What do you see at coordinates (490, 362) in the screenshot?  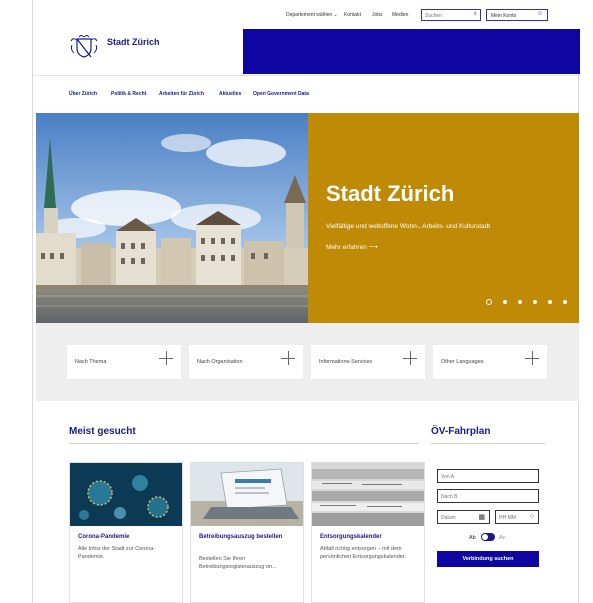 I see `filter-other-languages: Other Languages` at bounding box center [490, 362].